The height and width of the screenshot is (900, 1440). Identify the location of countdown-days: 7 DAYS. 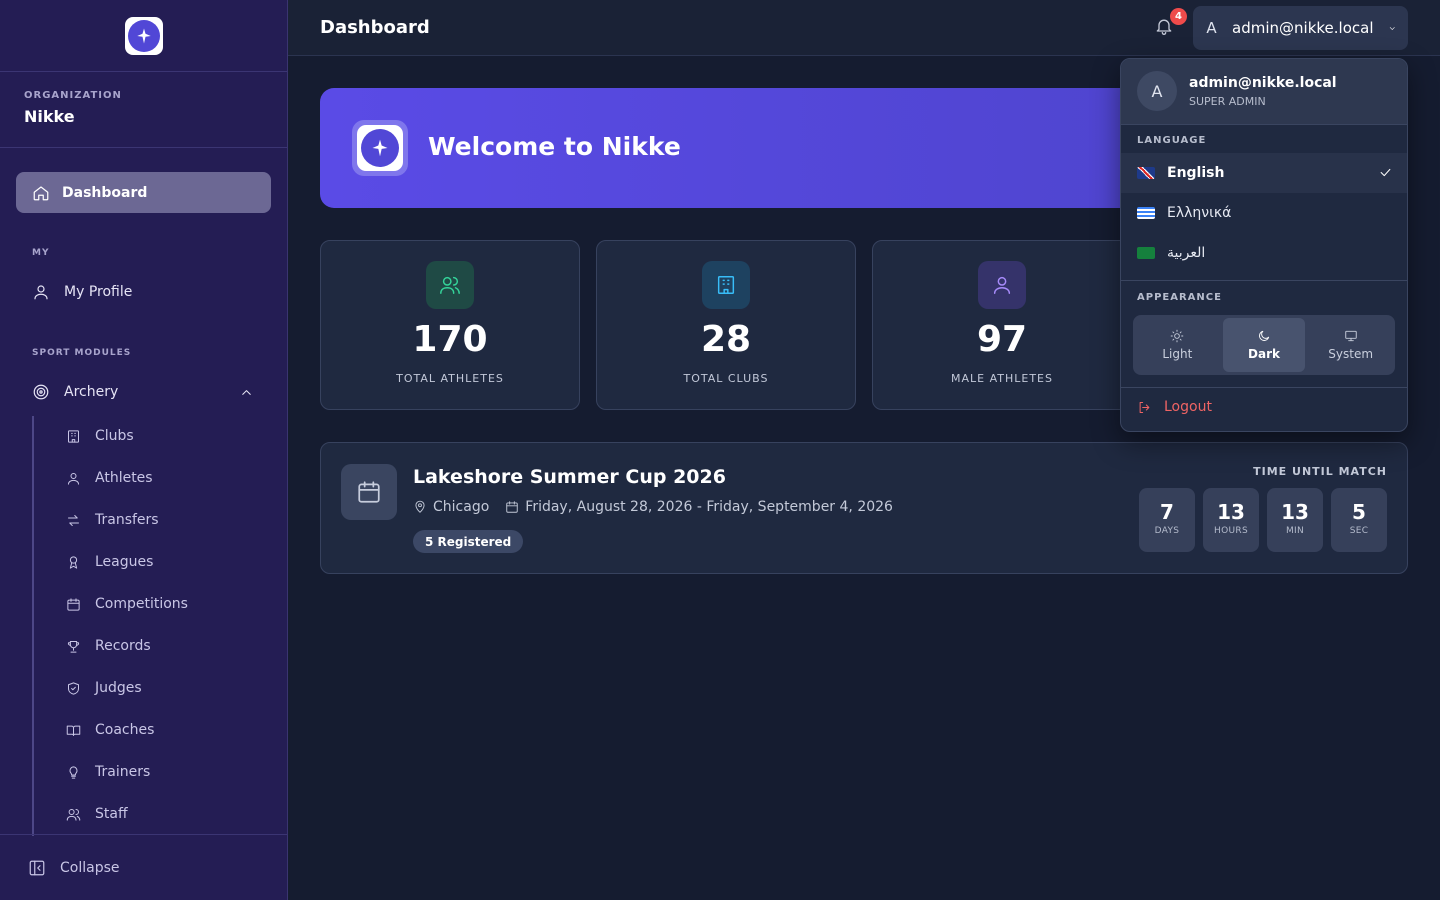
(1167, 520).